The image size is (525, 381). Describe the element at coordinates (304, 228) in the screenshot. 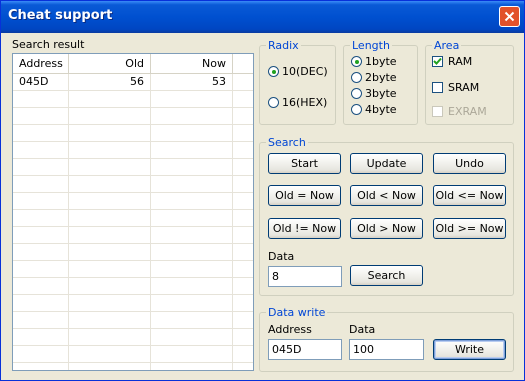

I see `old-not-equal-now-button: Old != Now` at that location.